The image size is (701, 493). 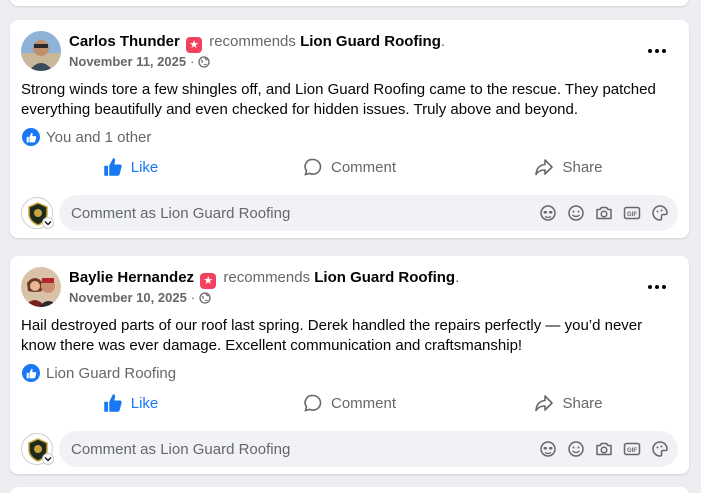 I want to click on reactions-summary: You and 1 other, so click(x=86, y=137).